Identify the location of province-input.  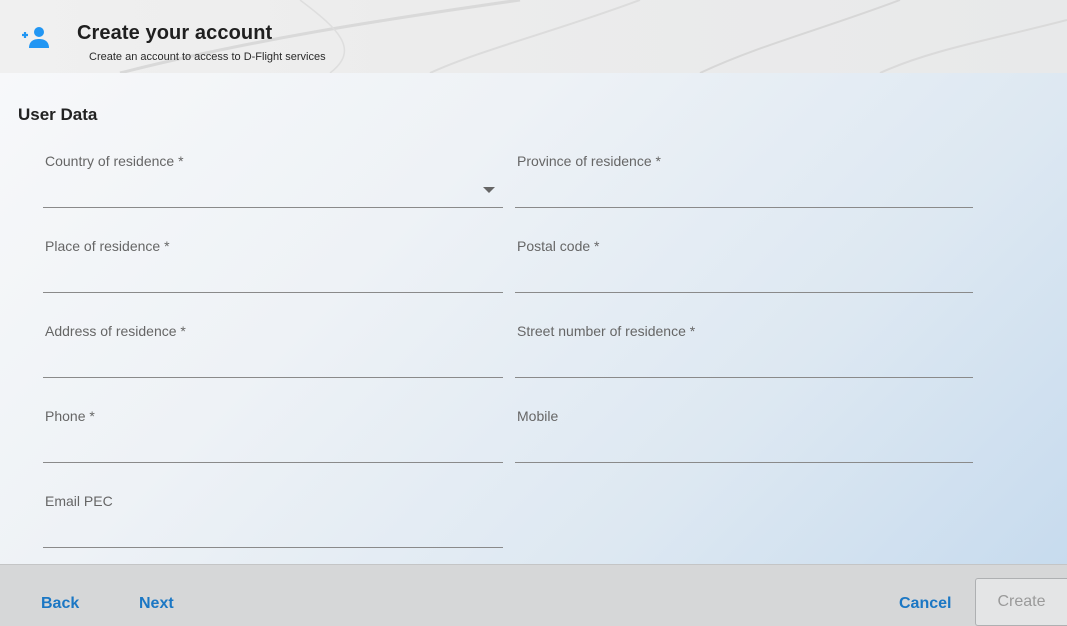
(744, 187).